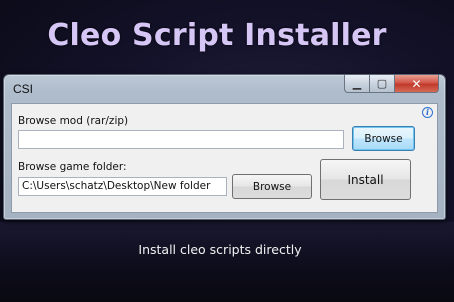 The height and width of the screenshot is (302, 454). What do you see at coordinates (72, 167) in the screenshot?
I see `game-folder-label: Browse game folder:` at bounding box center [72, 167].